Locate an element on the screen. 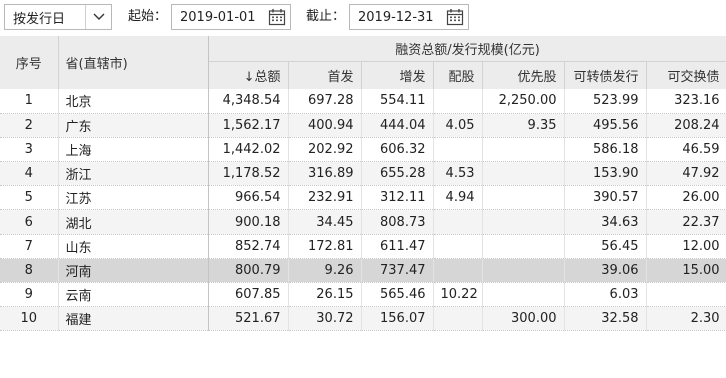 Image resolution: width=726 pixels, height=378 pixels. cell-additional-issue: 606.32 is located at coordinates (397, 150).